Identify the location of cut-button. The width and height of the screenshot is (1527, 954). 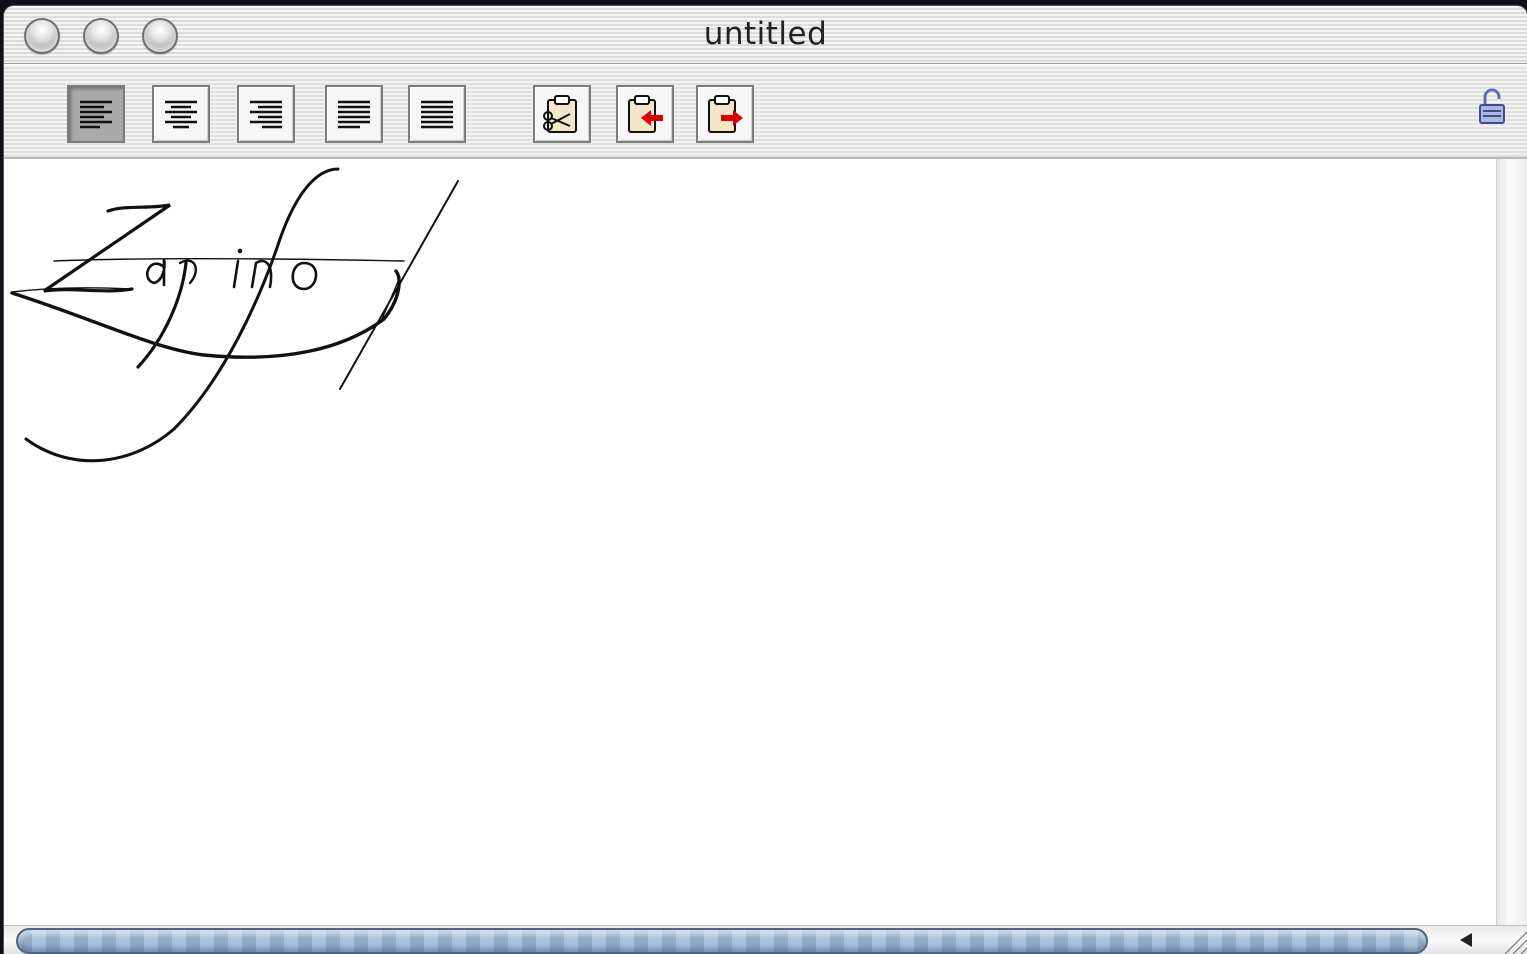
(562, 114).